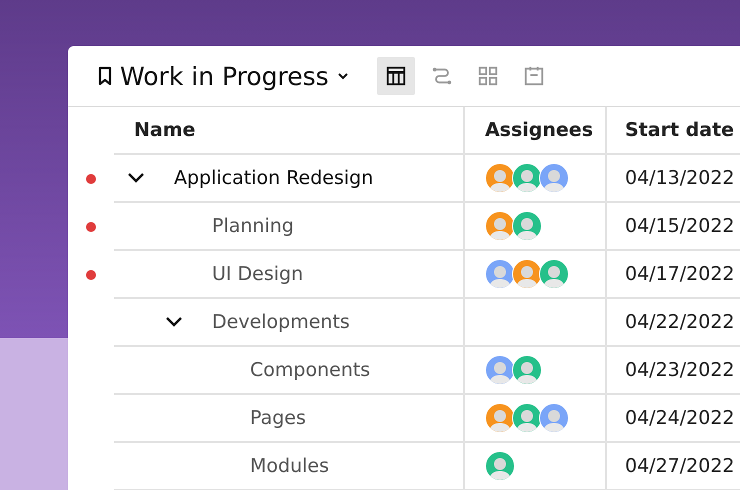 Image resolution: width=740 pixels, height=490 pixels. Describe the element at coordinates (253, 226) in the screenshot. I see `task-name: Planning` at that location.